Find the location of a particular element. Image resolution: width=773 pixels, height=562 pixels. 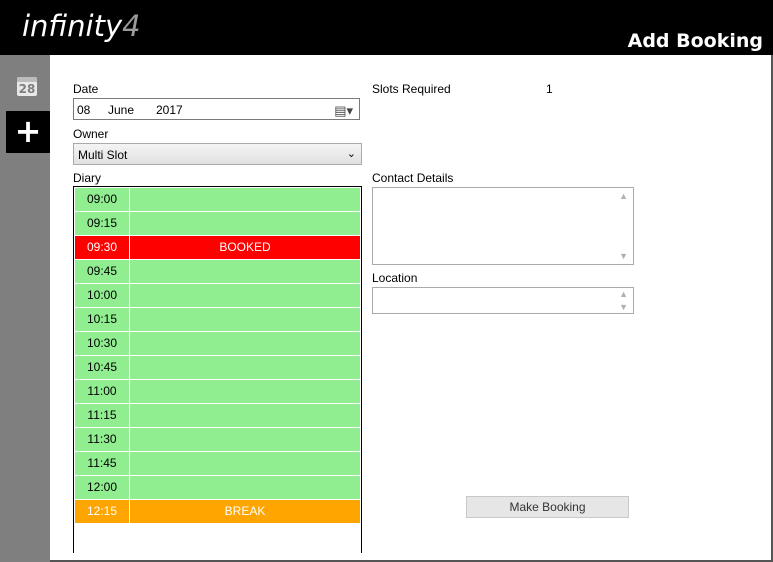

spin-down-icon: ▼ is located at coordinates (623, 307).